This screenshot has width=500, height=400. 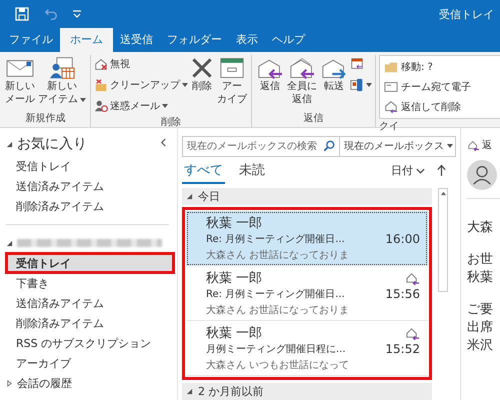 I want to click on ribbon-button: 返信, so click(x=270, y=74).